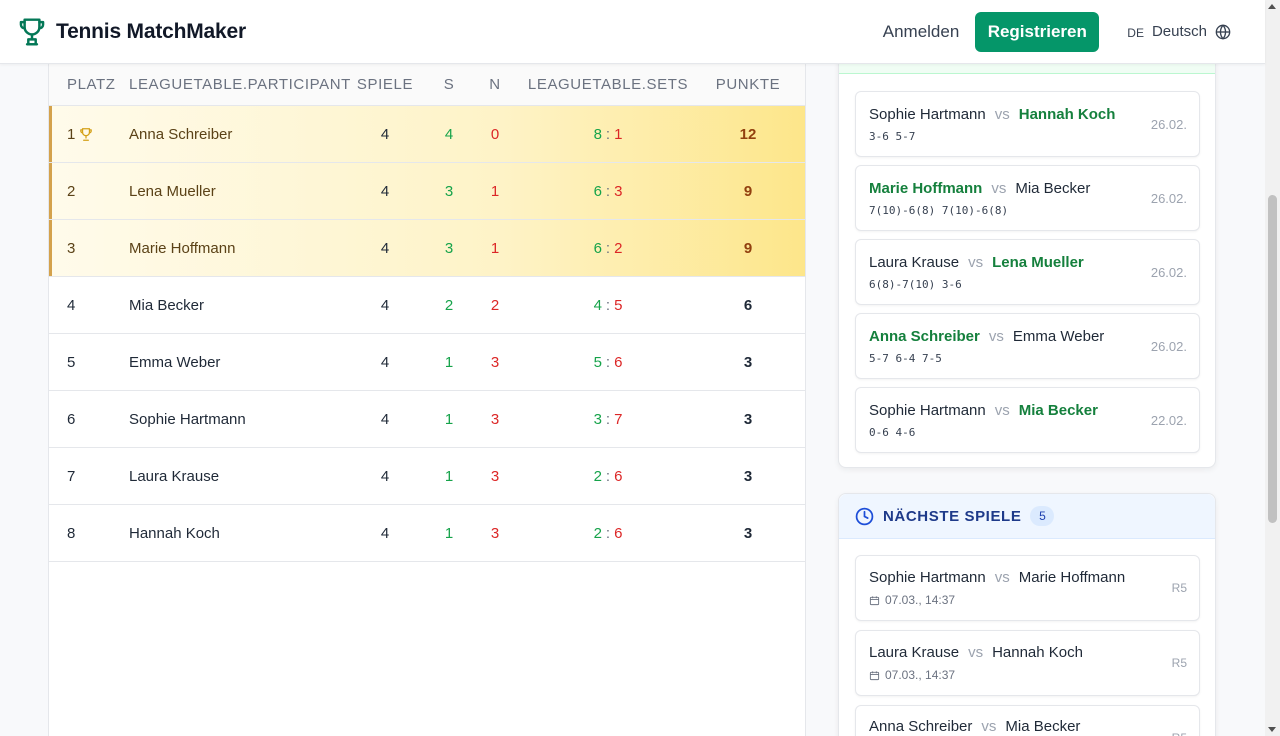 The image size is (1280, 736). What do you see at coordinates (71, 476) in the screenshot?
I see `rank: 7` at bounding box center [71, 476].